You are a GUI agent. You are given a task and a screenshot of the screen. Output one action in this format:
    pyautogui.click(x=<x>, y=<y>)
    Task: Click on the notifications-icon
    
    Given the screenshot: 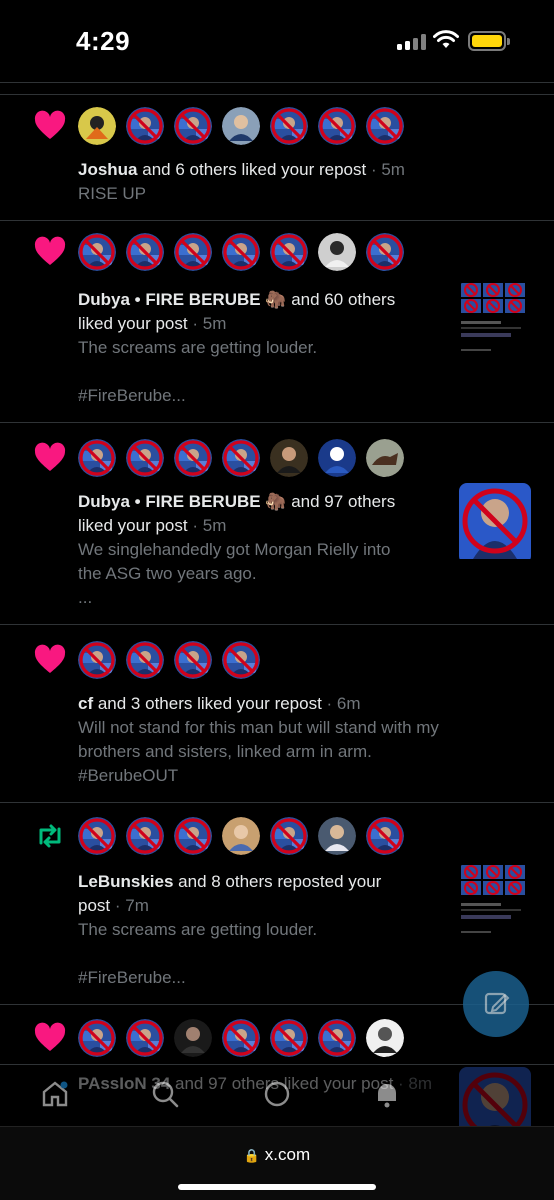 What is the action you would take?
    pyautogui.click(x=387, y=1094)
    